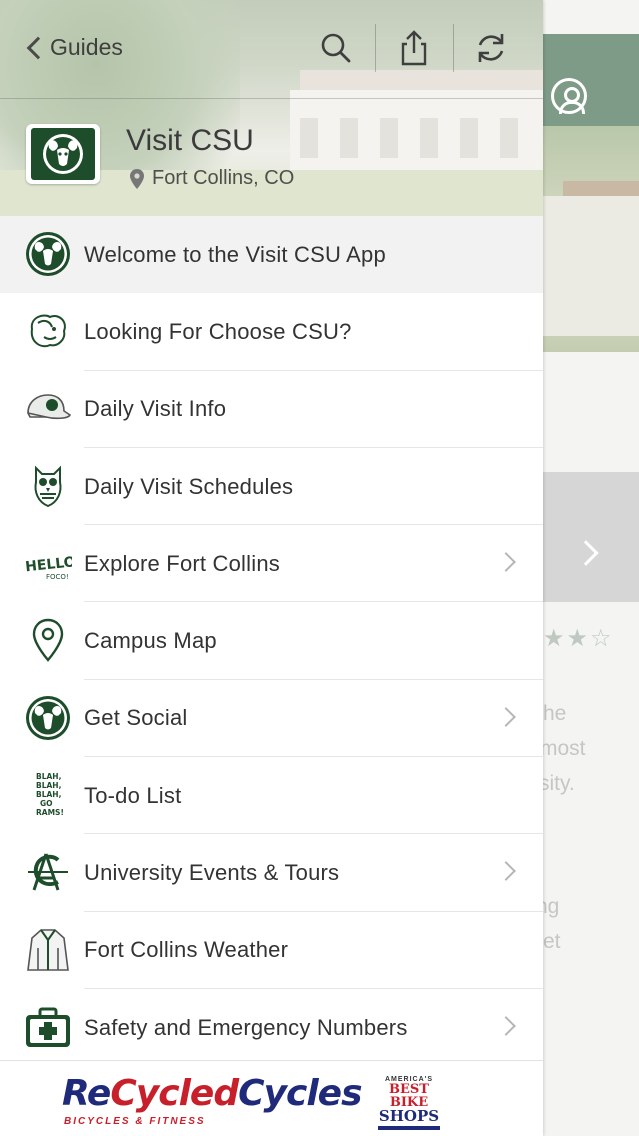 The image size is (639, 1136). Describe the element at coordinates (218, 331) in the screenshot. I see `menu-item-label: Looking For Choose CSU?` at that location.